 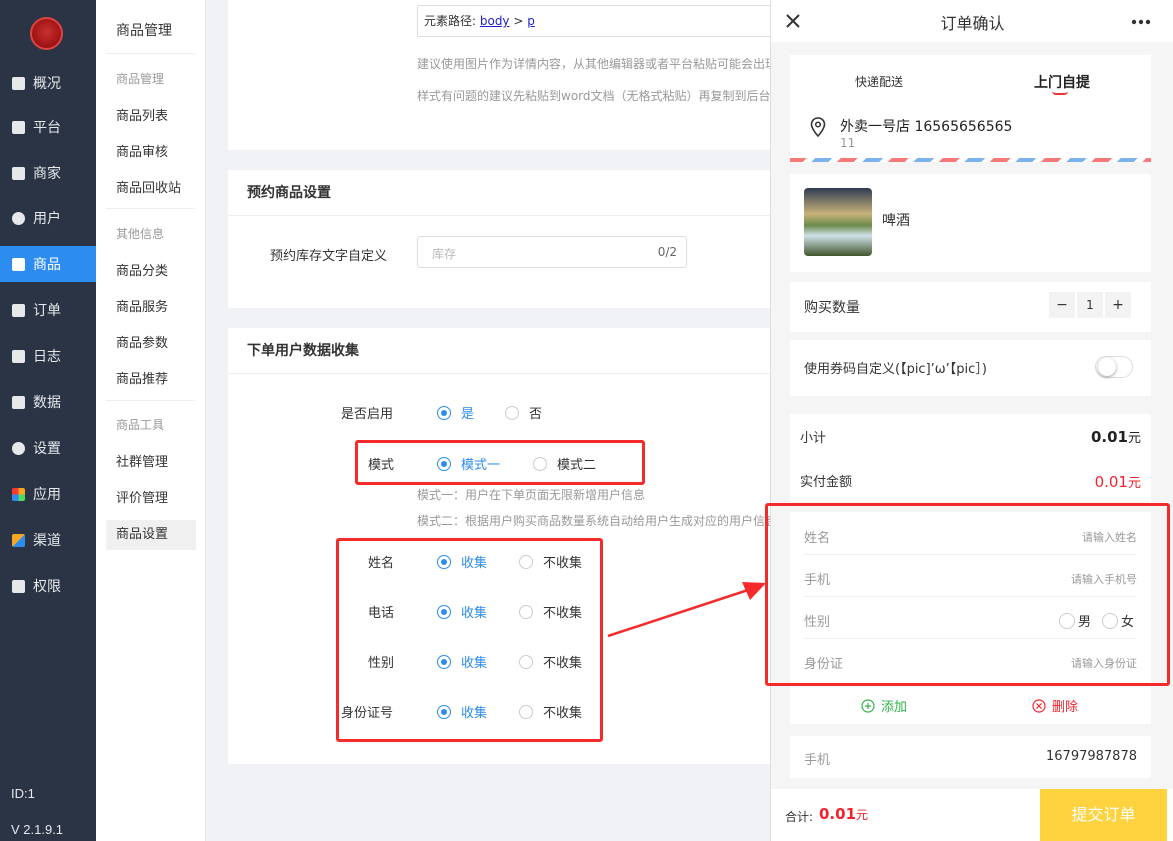 I want to click on nav-item-overview: 概况, so click(x=48, y=83).